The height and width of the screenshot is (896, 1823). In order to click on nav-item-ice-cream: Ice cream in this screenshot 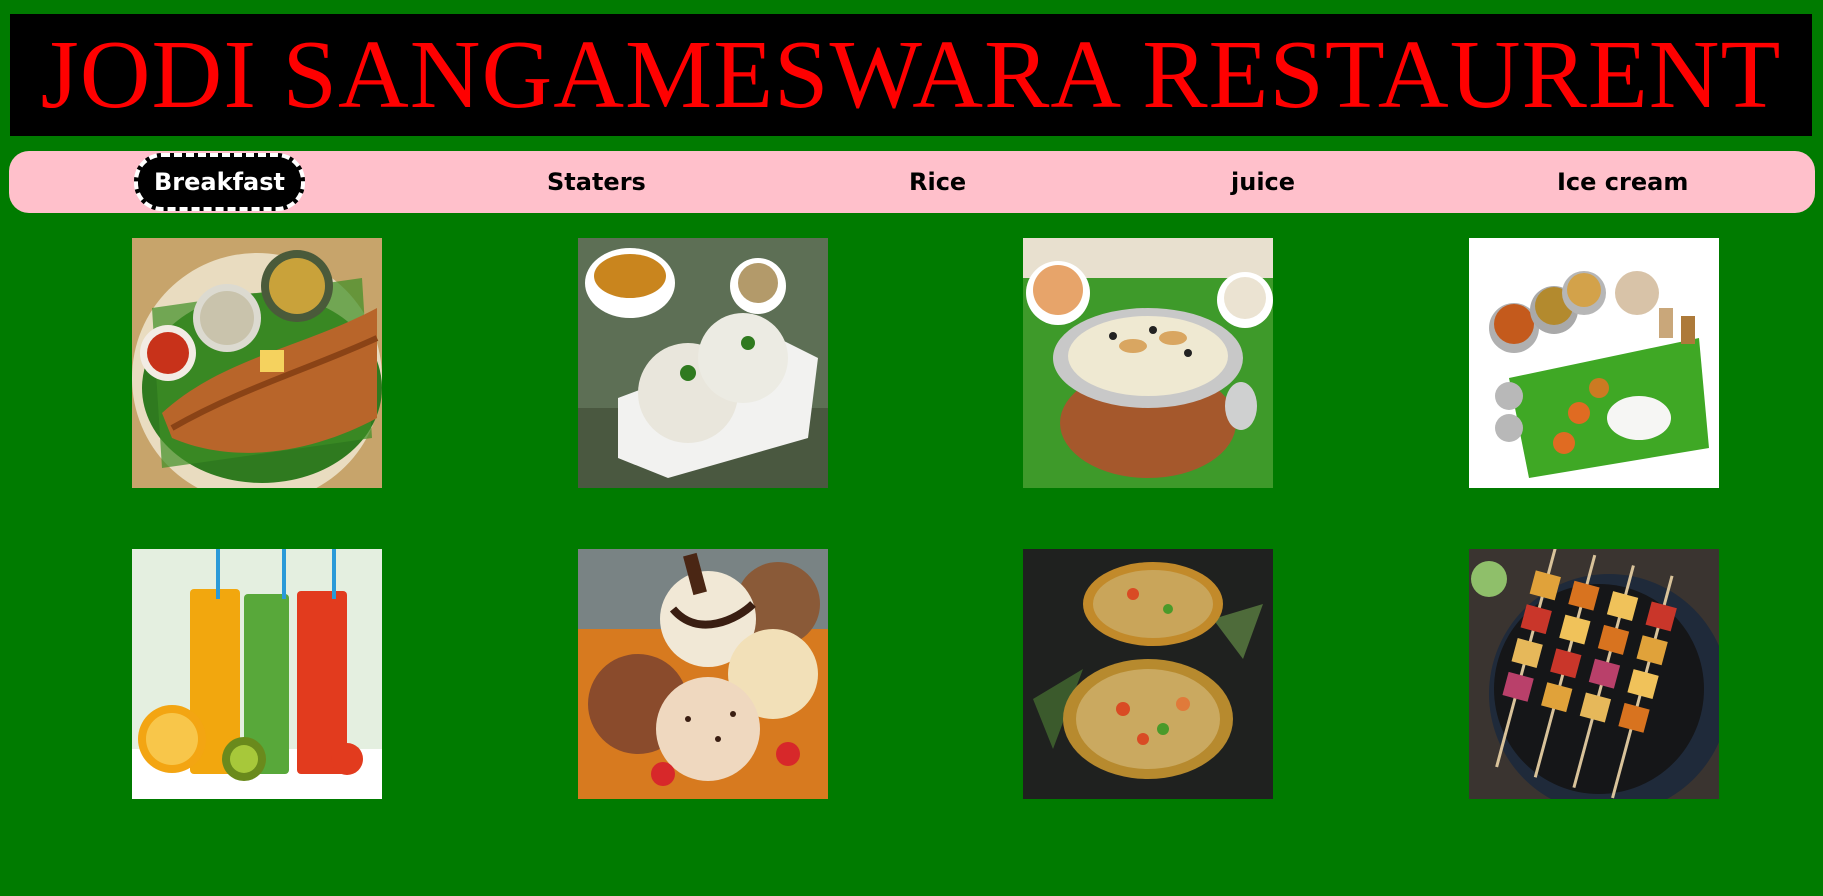, I will do `click(1622, 182)`.